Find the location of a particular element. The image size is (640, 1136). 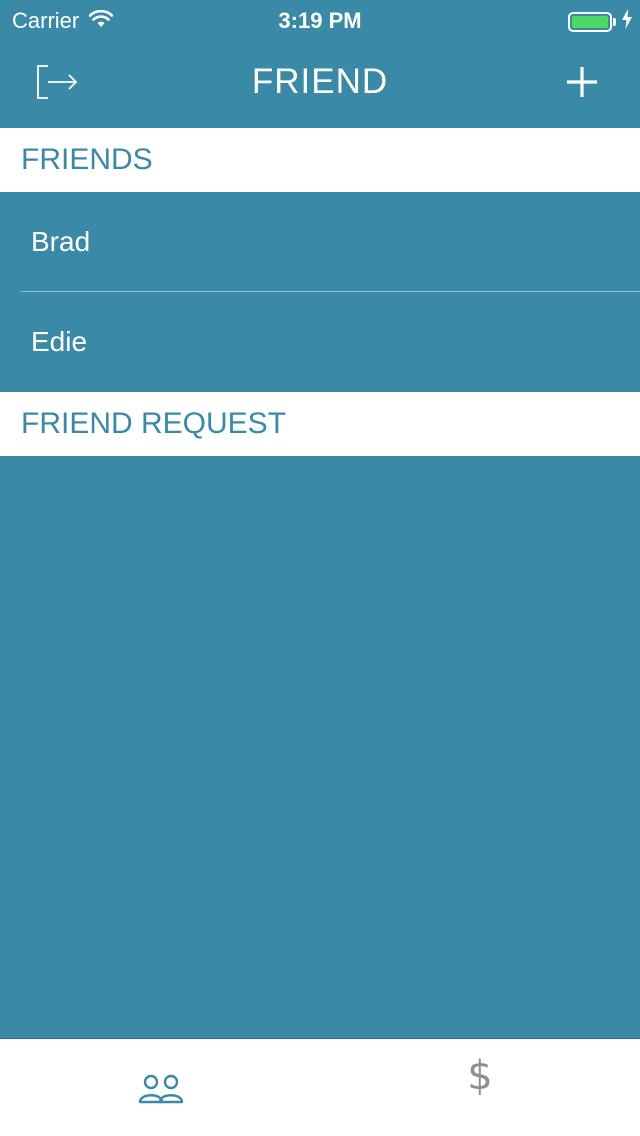

friend-request-section-header: FRIEND REQUEST is located at coordinates (320, 424).